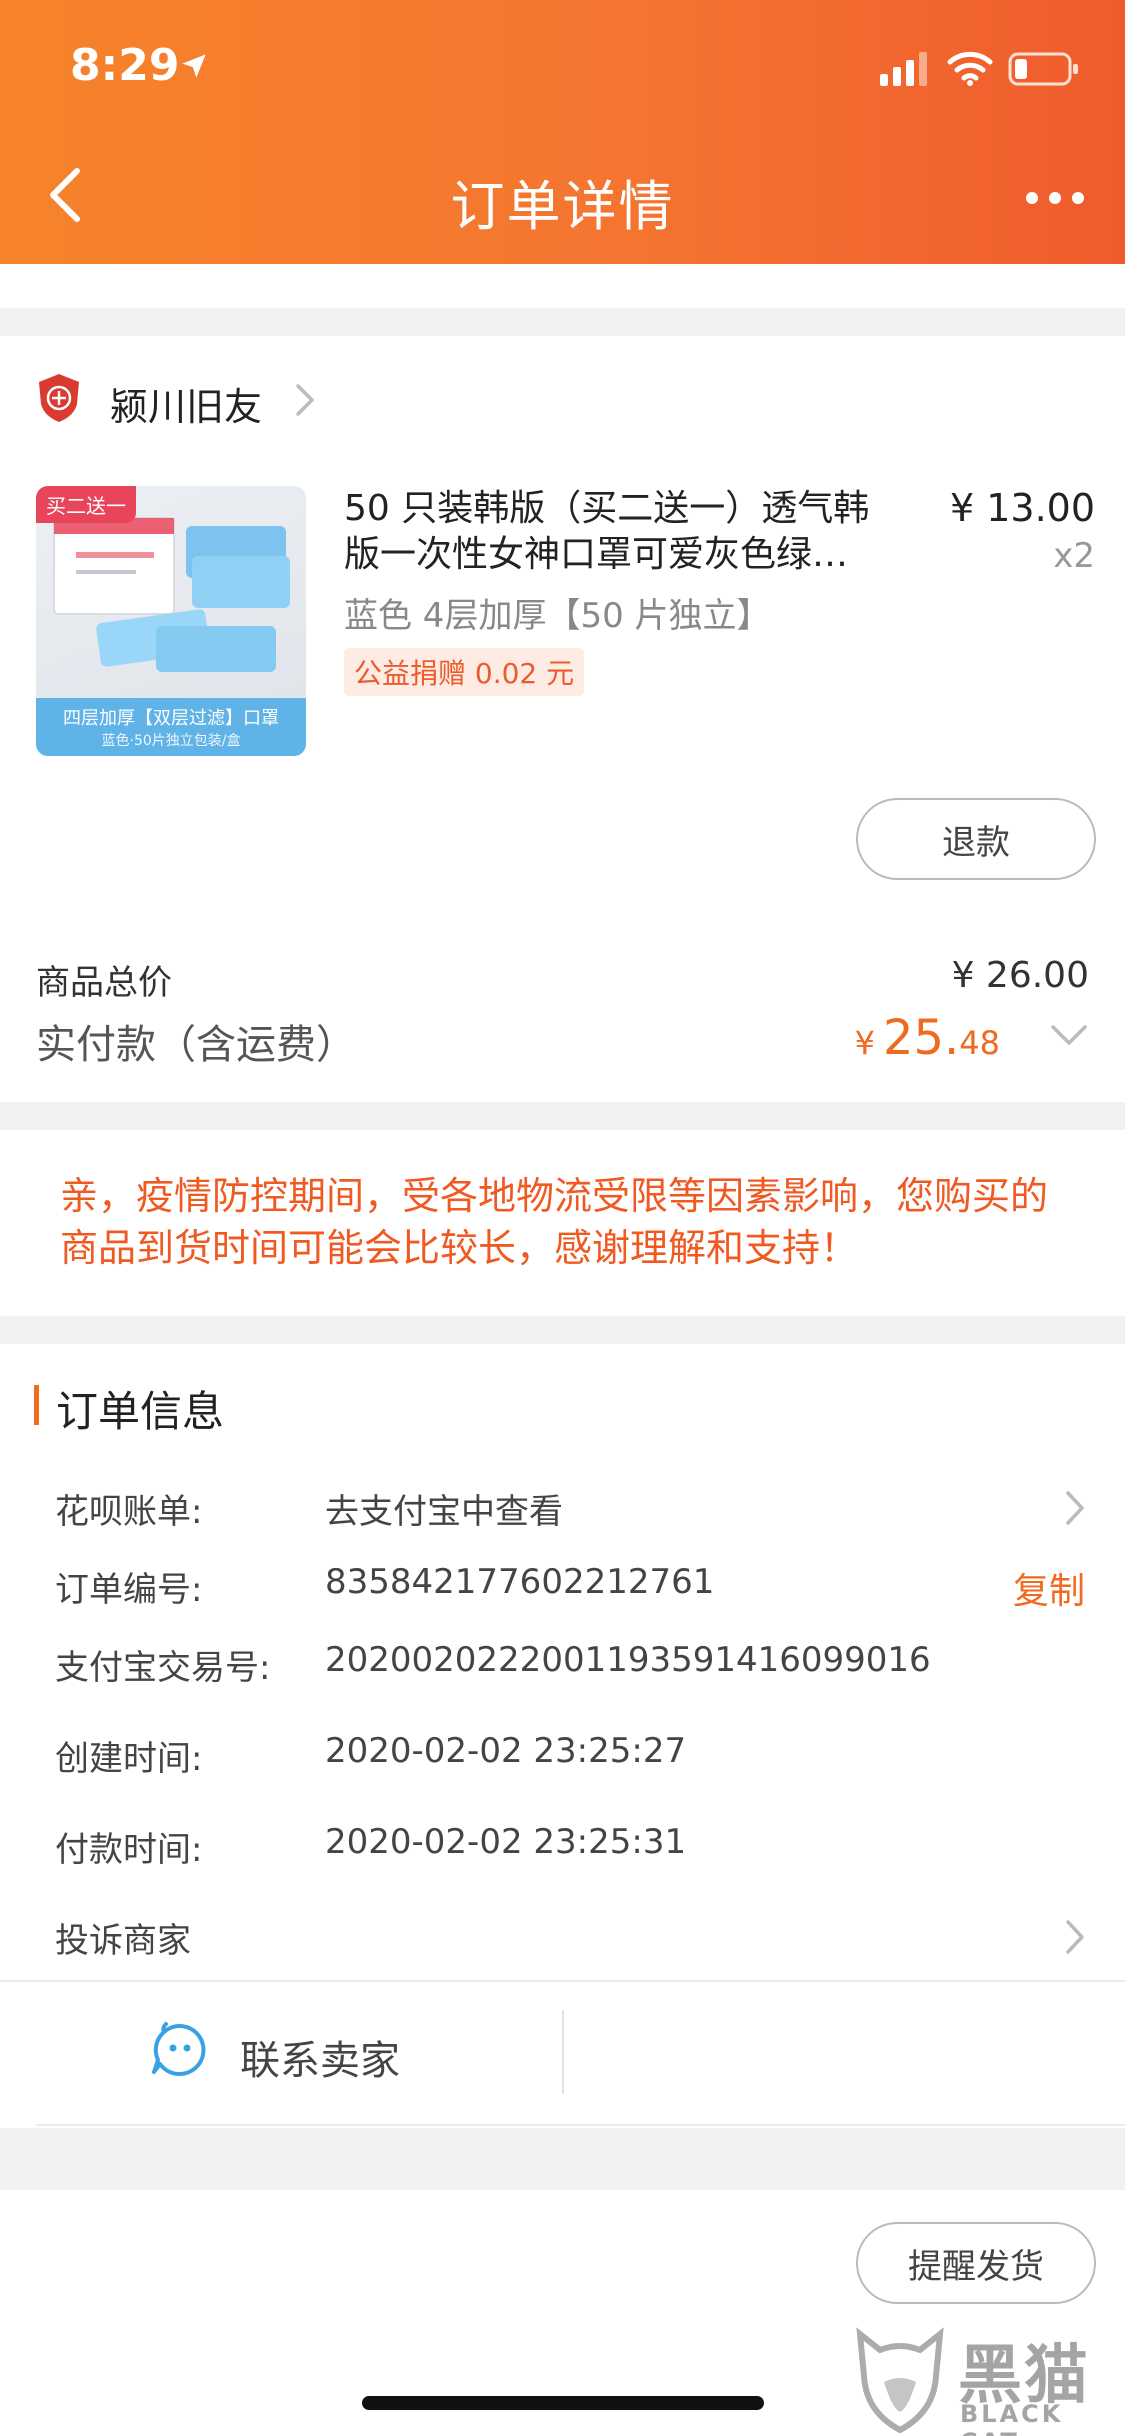 The image size is (1125, 2436). I want to click on paid-time-row: 付款时间: 2020-02-02 23:25:31, so click(562, 1852).